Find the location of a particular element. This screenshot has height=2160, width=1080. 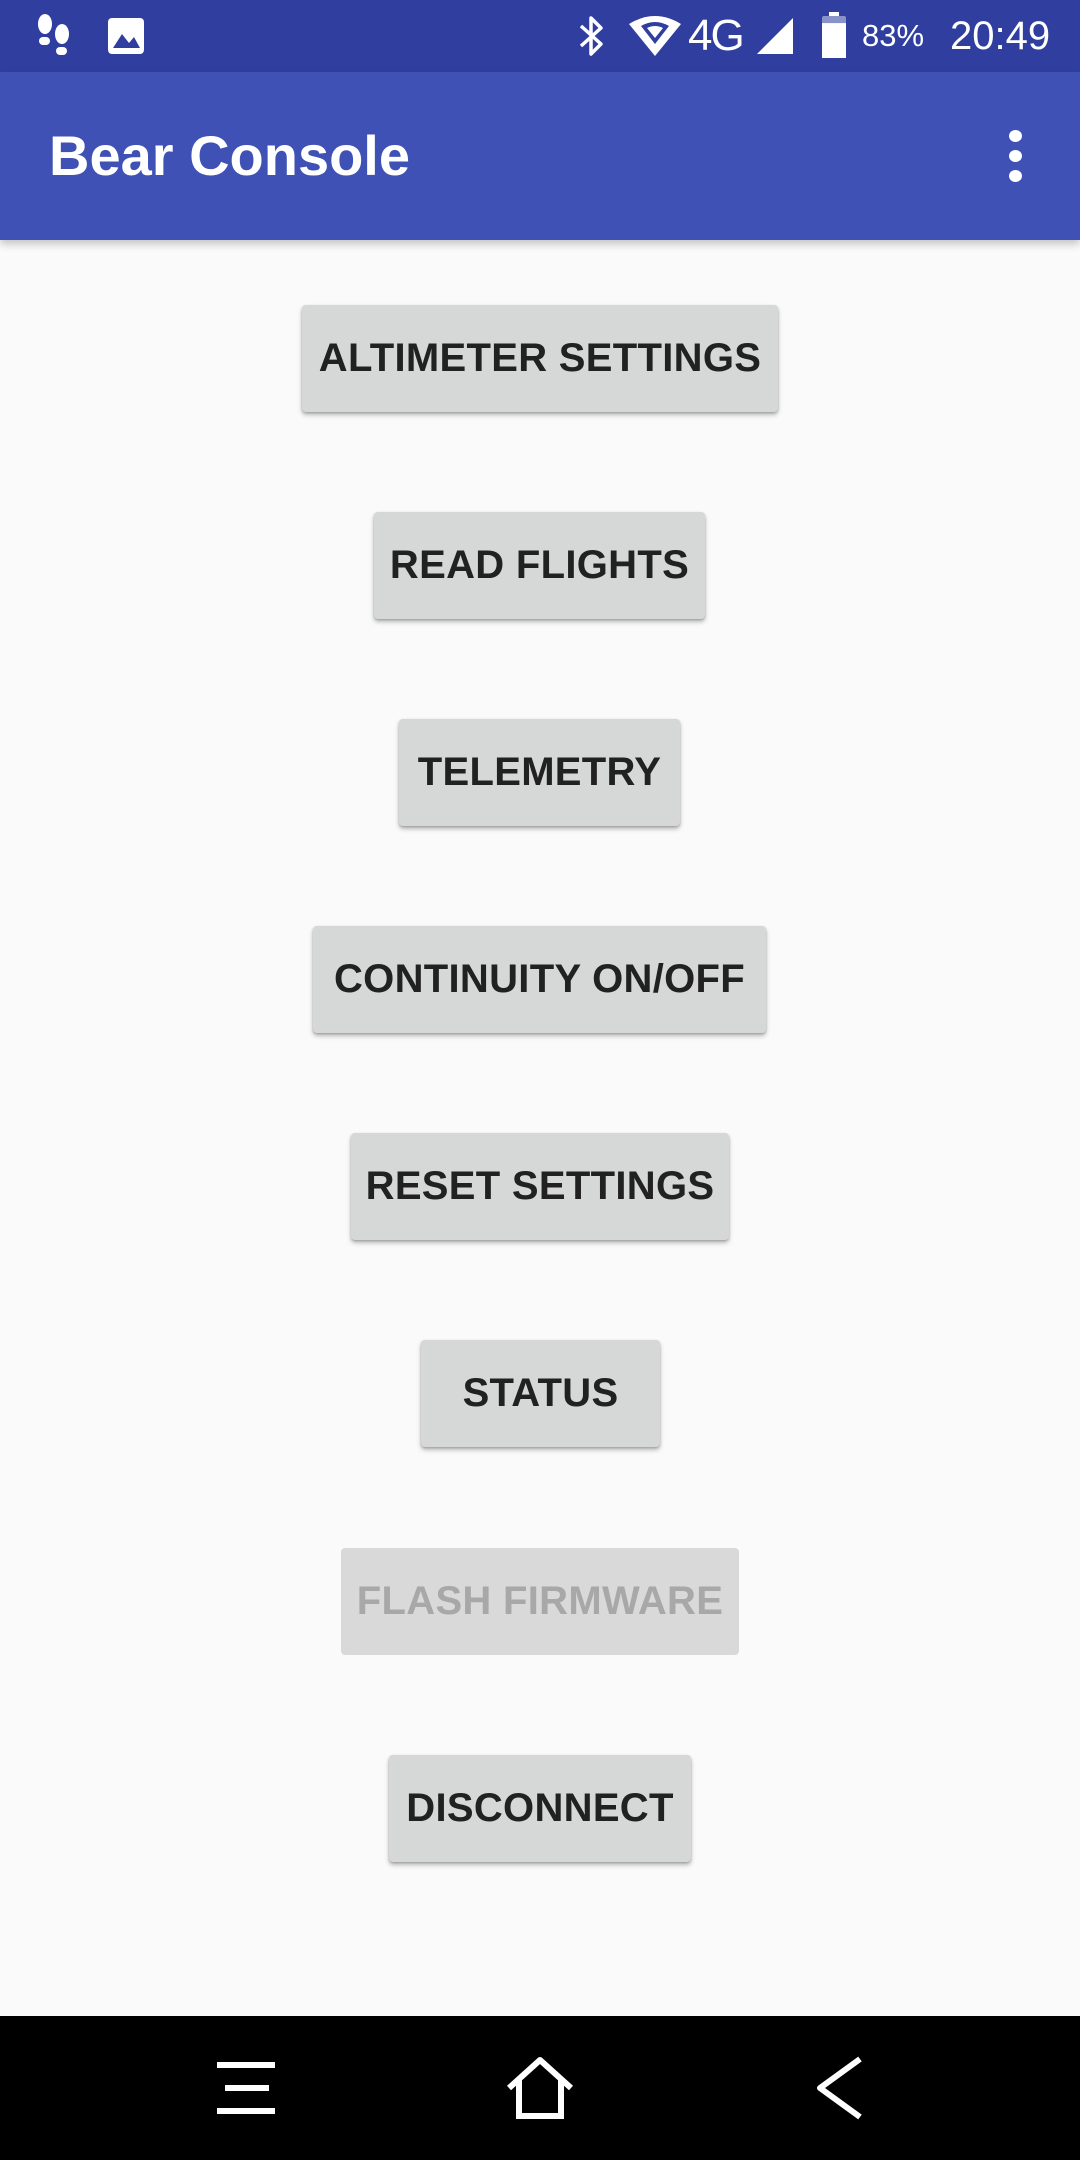

more-vert-icon is located at coordinates (1015, 156).